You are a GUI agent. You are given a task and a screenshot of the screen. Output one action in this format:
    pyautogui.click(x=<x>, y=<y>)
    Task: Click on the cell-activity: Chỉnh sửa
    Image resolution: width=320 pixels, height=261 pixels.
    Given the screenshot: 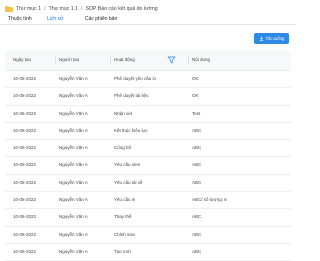 What is the action you would take?
    pyautogui.click(x=124, y=234)
    